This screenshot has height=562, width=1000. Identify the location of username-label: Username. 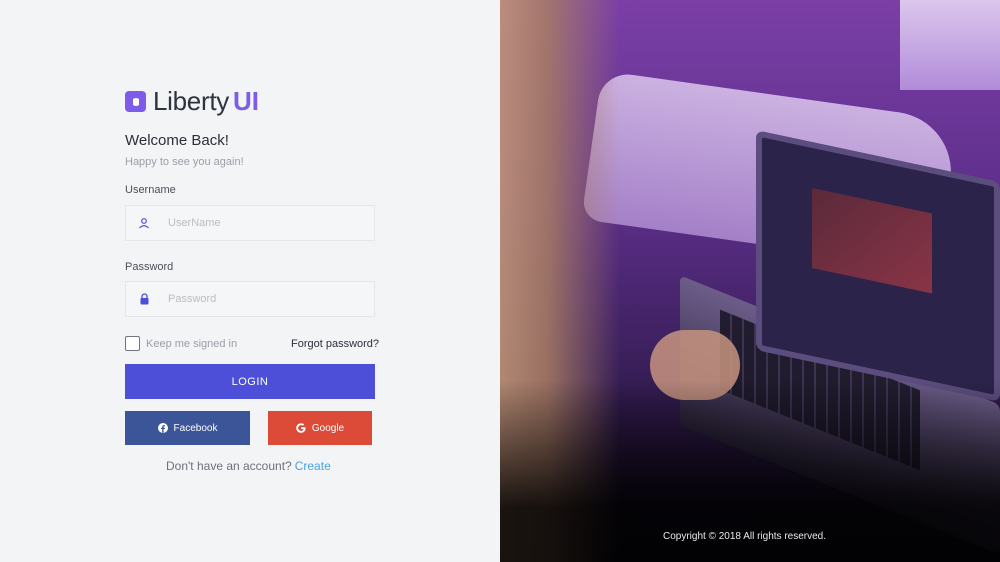
(150, 190).